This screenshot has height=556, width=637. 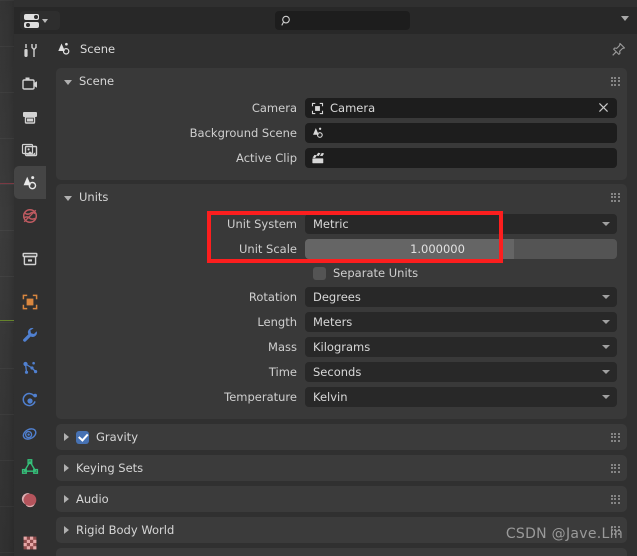 I want to click on tool-icon, so click(x=30, y=50).